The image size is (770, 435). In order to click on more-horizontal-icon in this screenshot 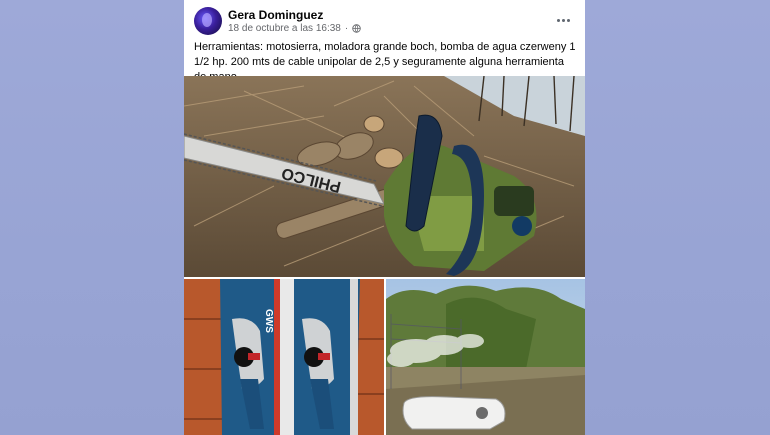, I will do `click(563, 20)`.